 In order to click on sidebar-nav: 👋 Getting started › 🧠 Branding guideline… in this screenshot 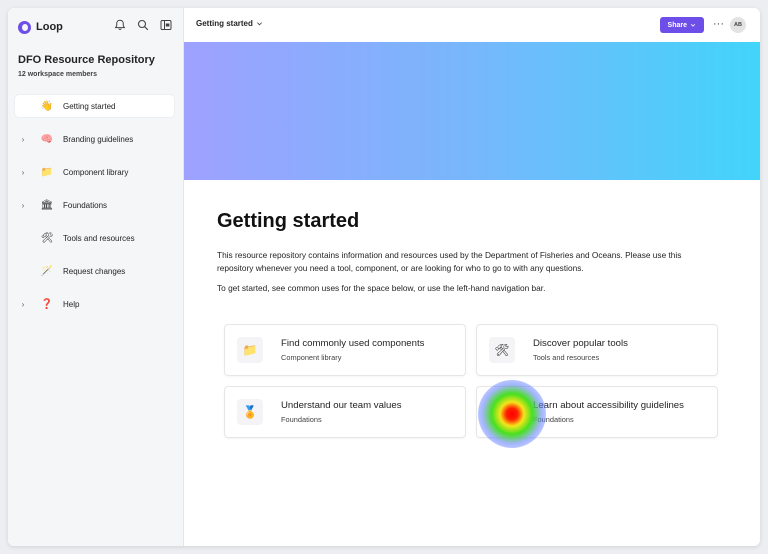, I will do `click(94, 210)`.